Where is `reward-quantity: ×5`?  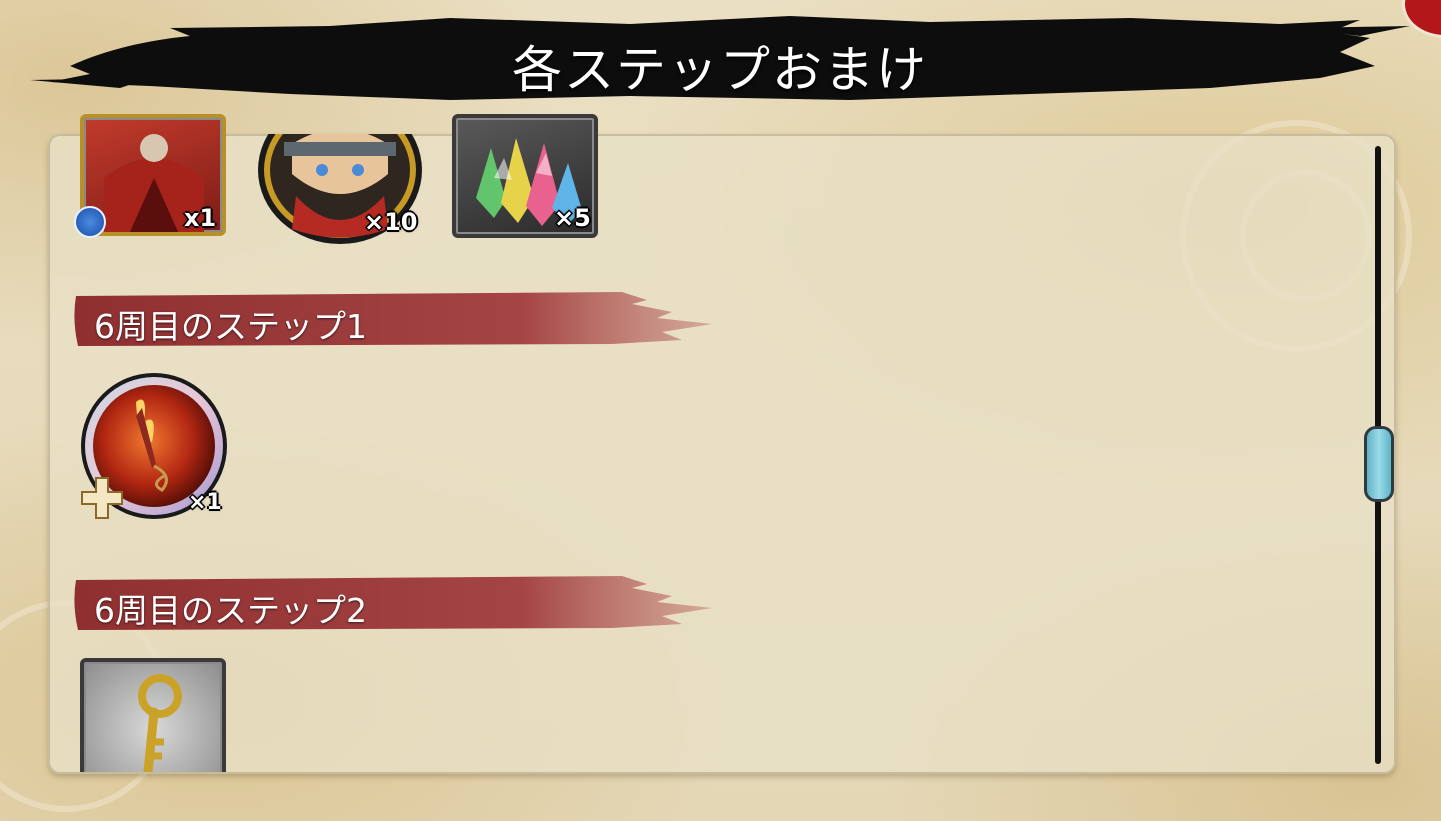
reward-quantity: ×5 is located at coordinates (572, 218).